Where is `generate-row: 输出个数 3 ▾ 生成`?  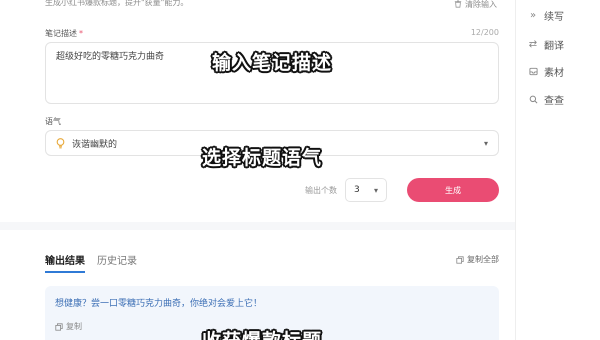 generate-row: 输出个数 3 ▾ 生成 is located at coordinates (402, 190).